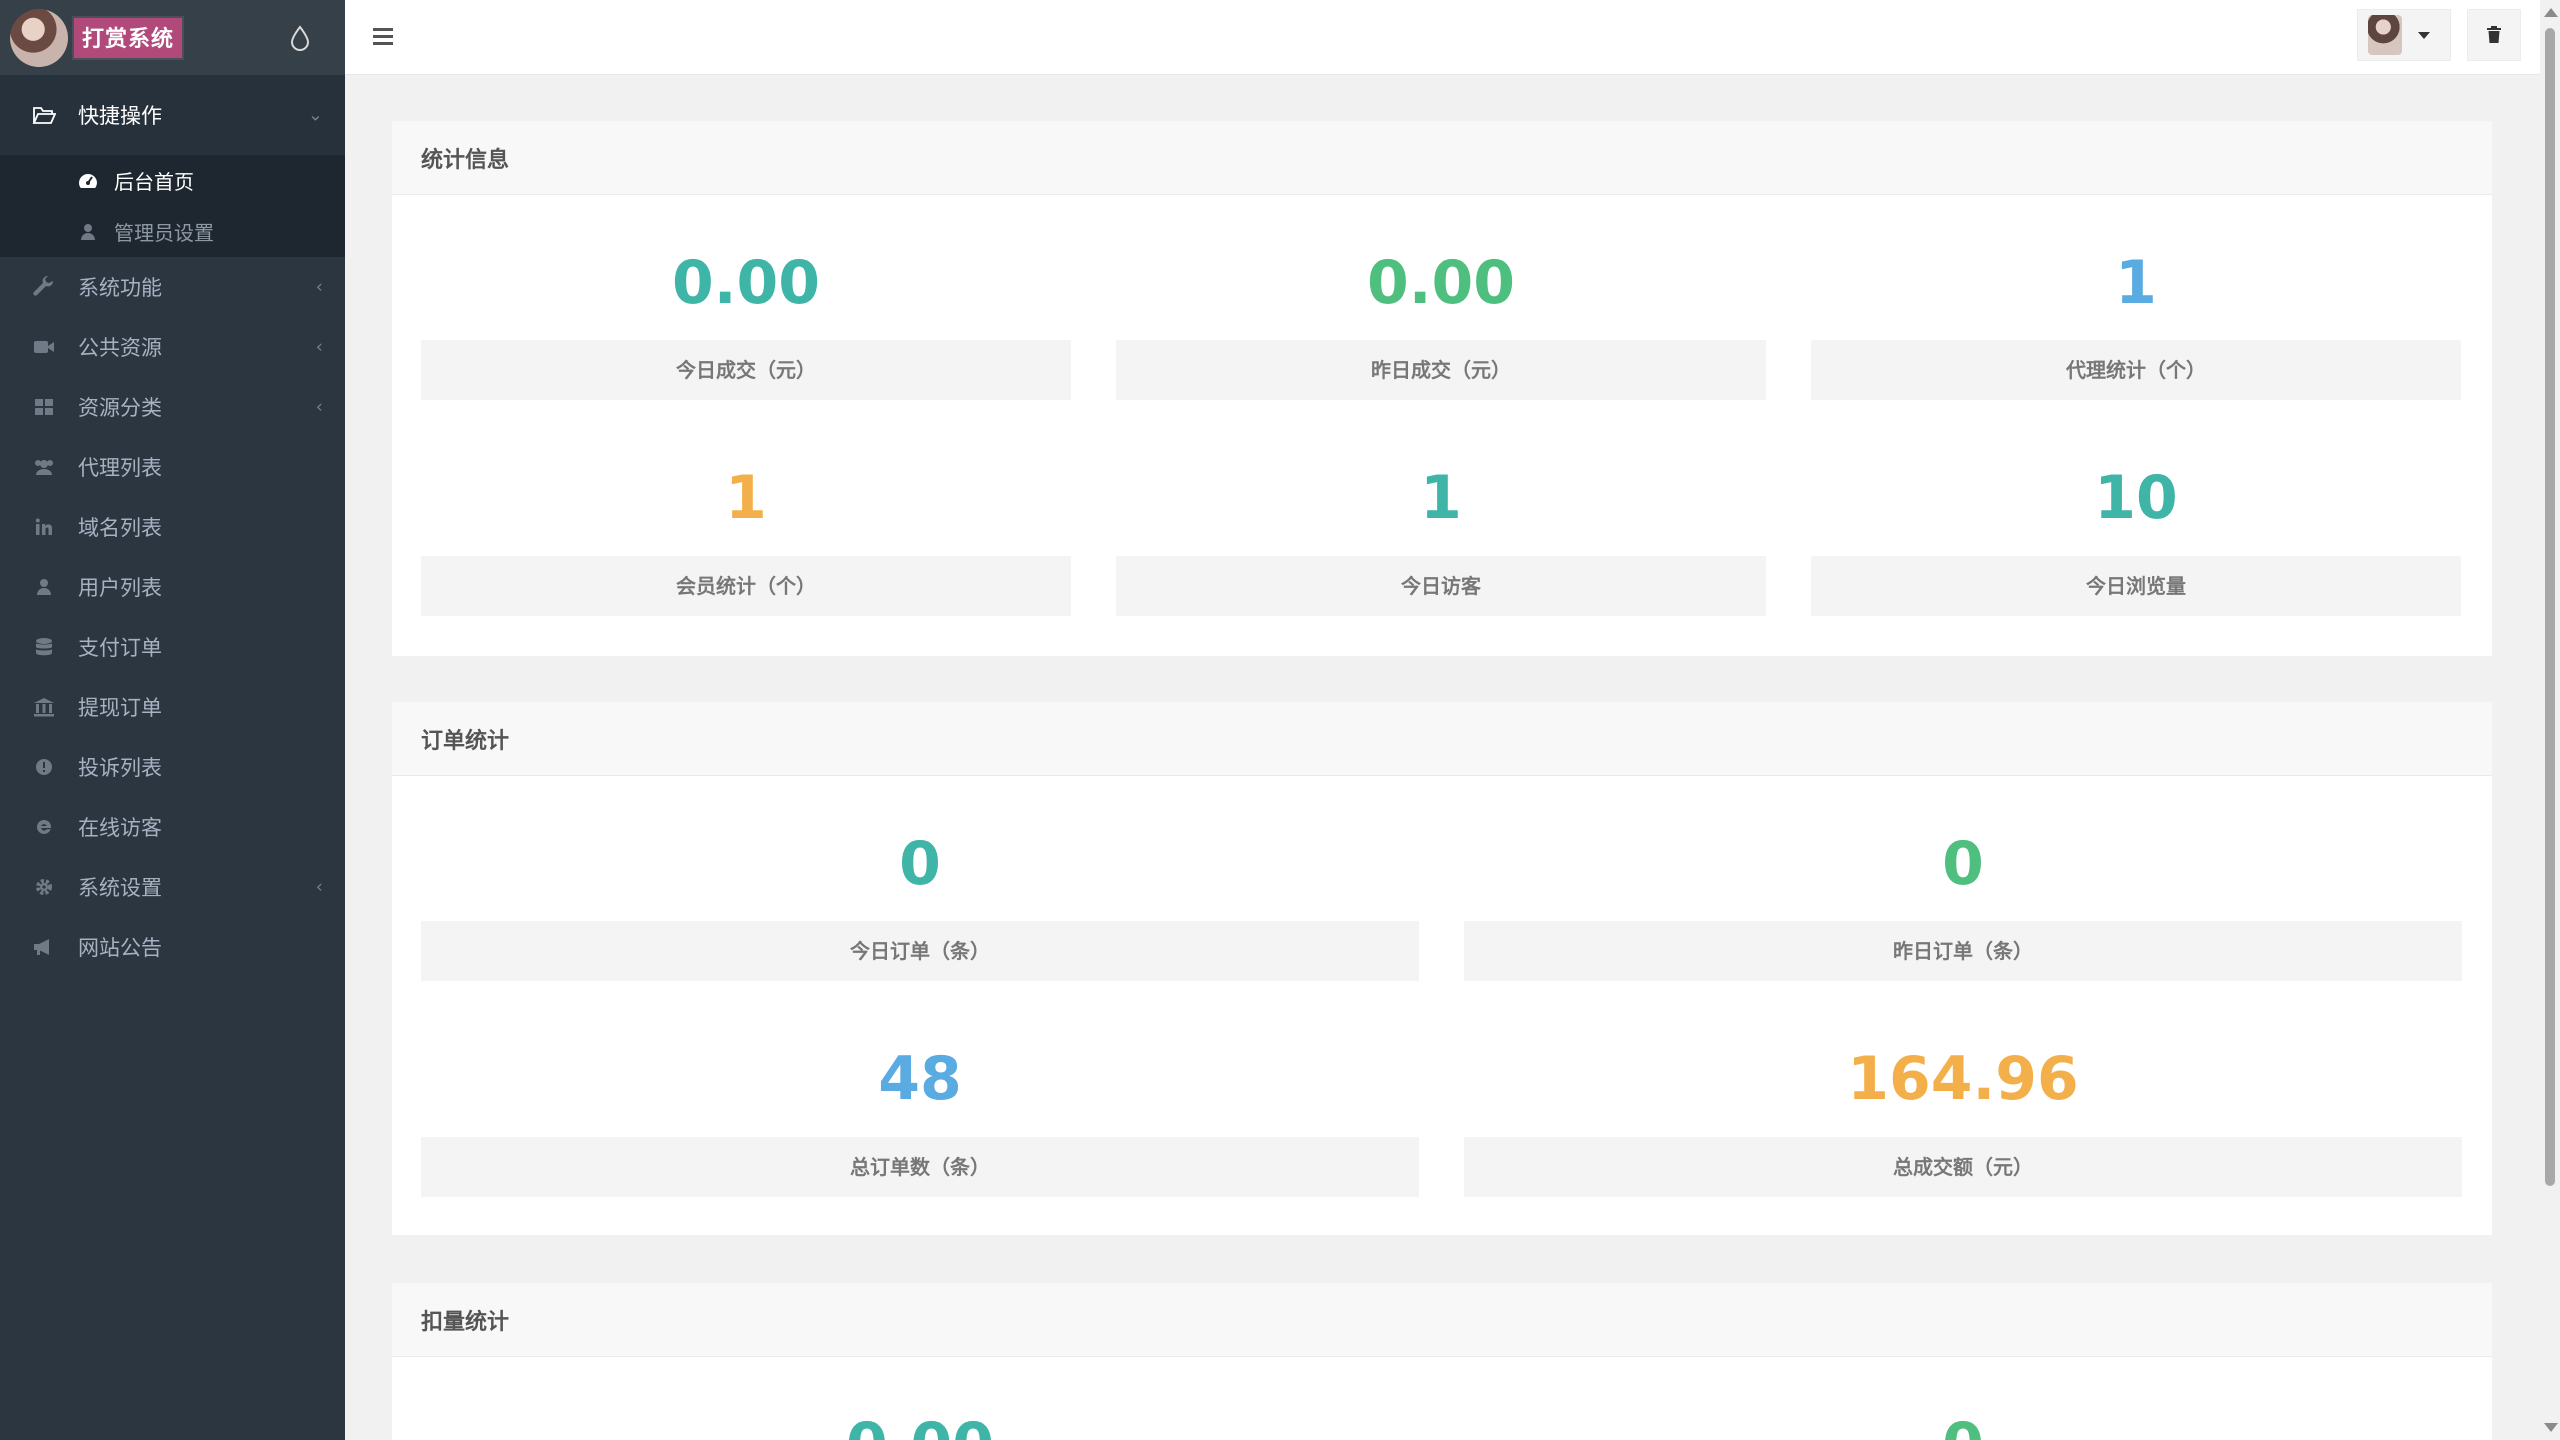 Image resolution: width=2560 pixels, height=1440 pixels. What do you see at coordinates (120, 828) in the screenshot?
I see `sidebar-item-label: 在线访客` at bounding box center [120, 828].